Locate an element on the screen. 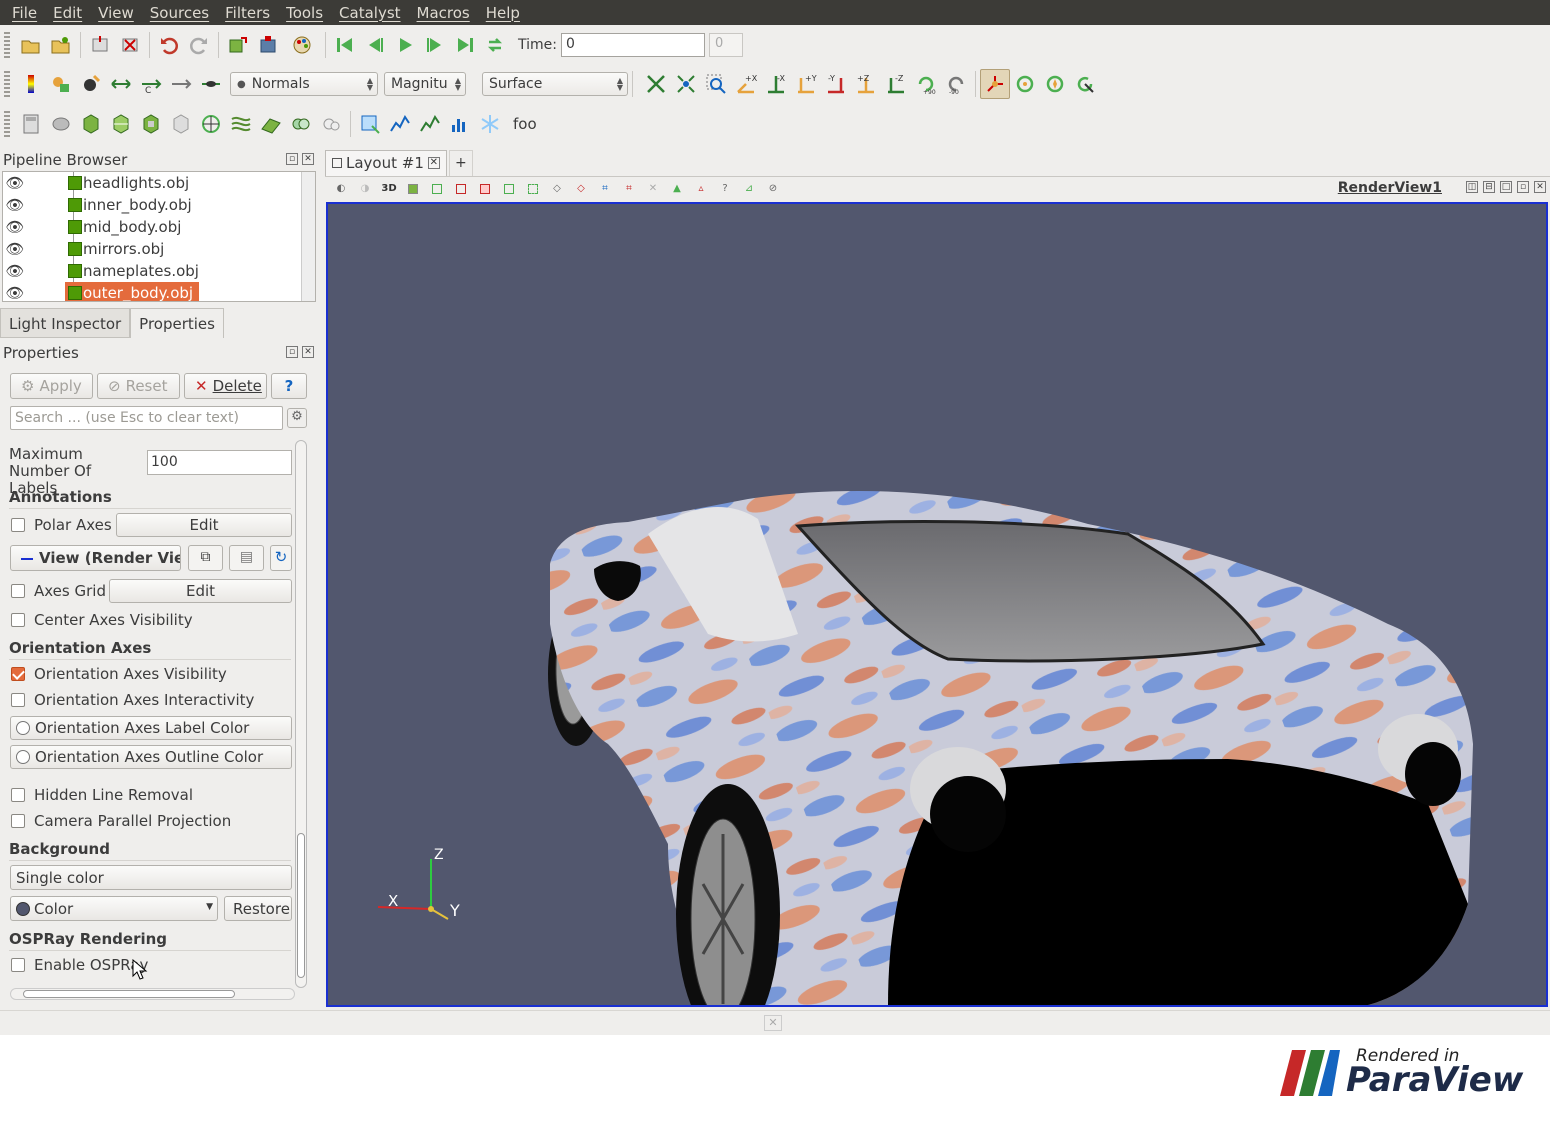  reset-camera-icon is located at coordinates (238, 45).